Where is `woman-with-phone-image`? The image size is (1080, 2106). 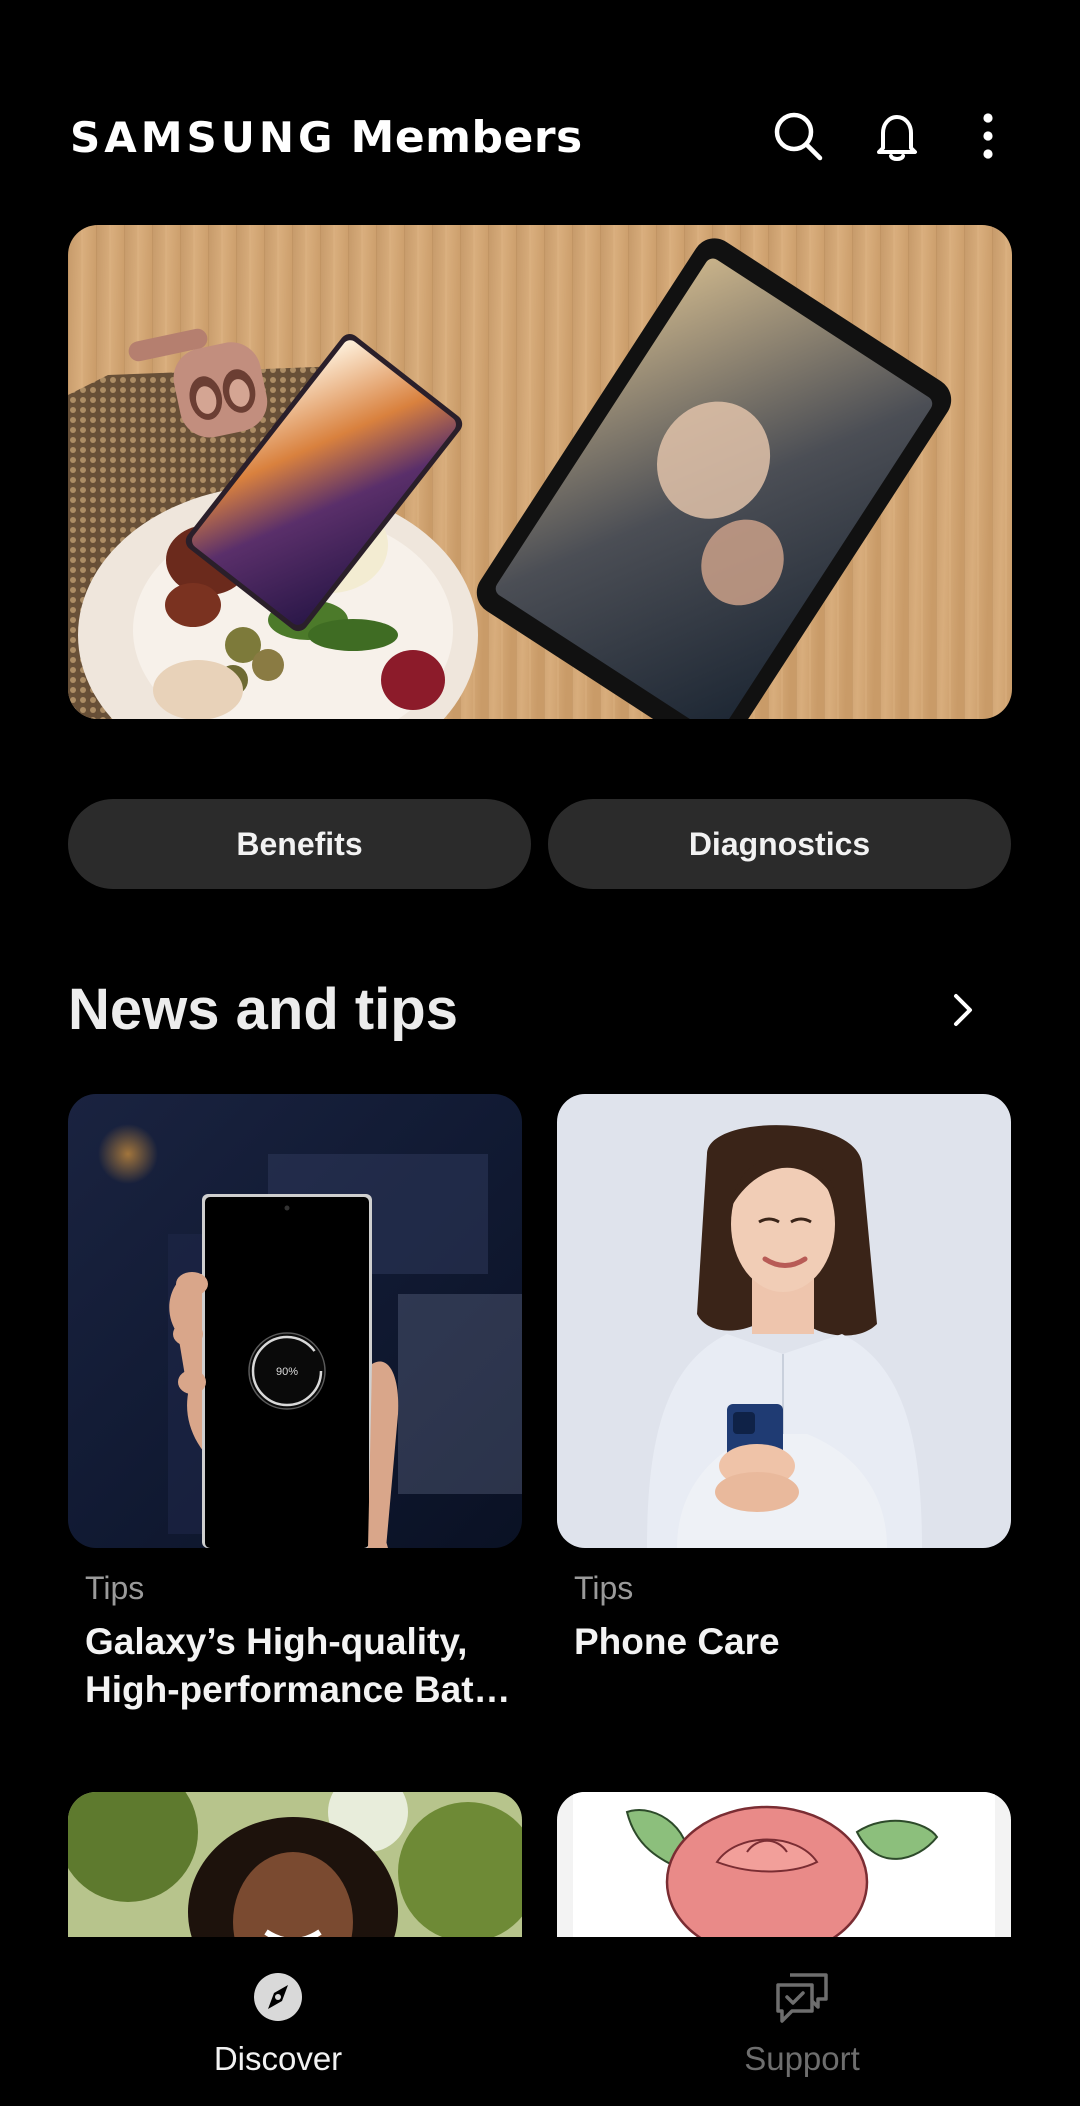 woman-with-phone-image is located at coordinates (784, 1321).